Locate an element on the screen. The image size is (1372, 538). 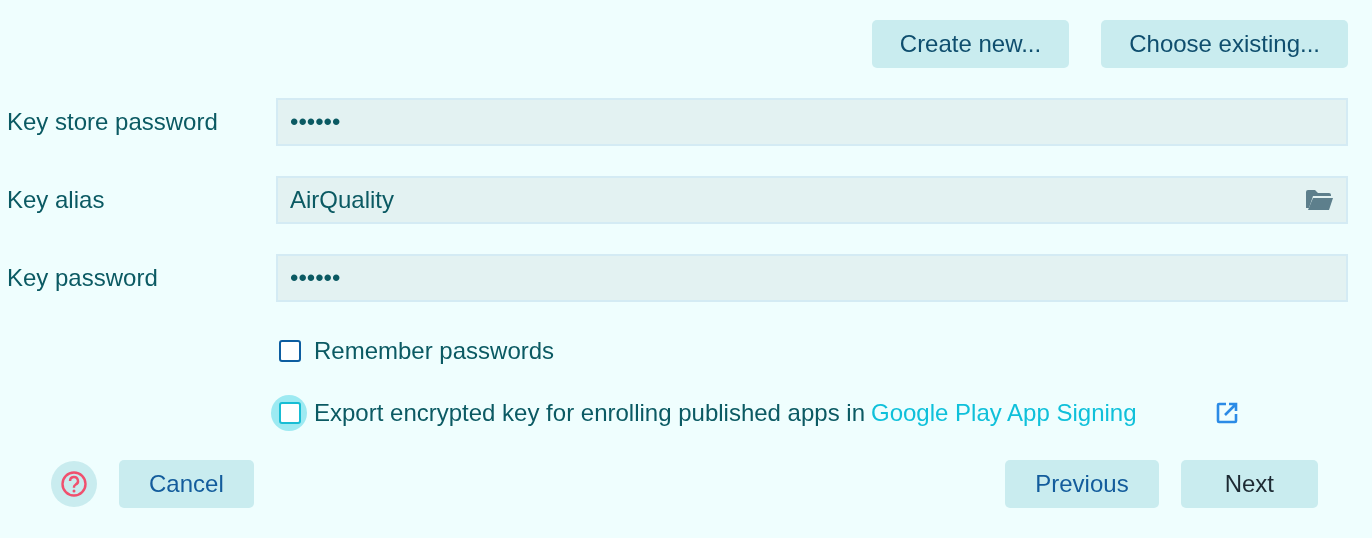
field-label: Key password is located at coordinates (82, 278).